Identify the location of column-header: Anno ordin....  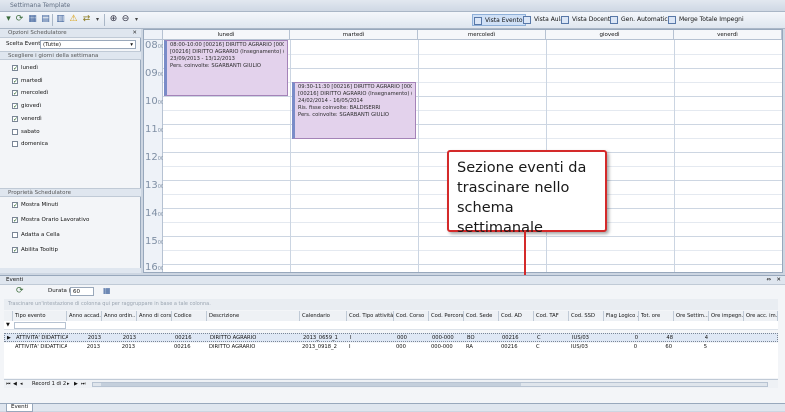
(119, 316).